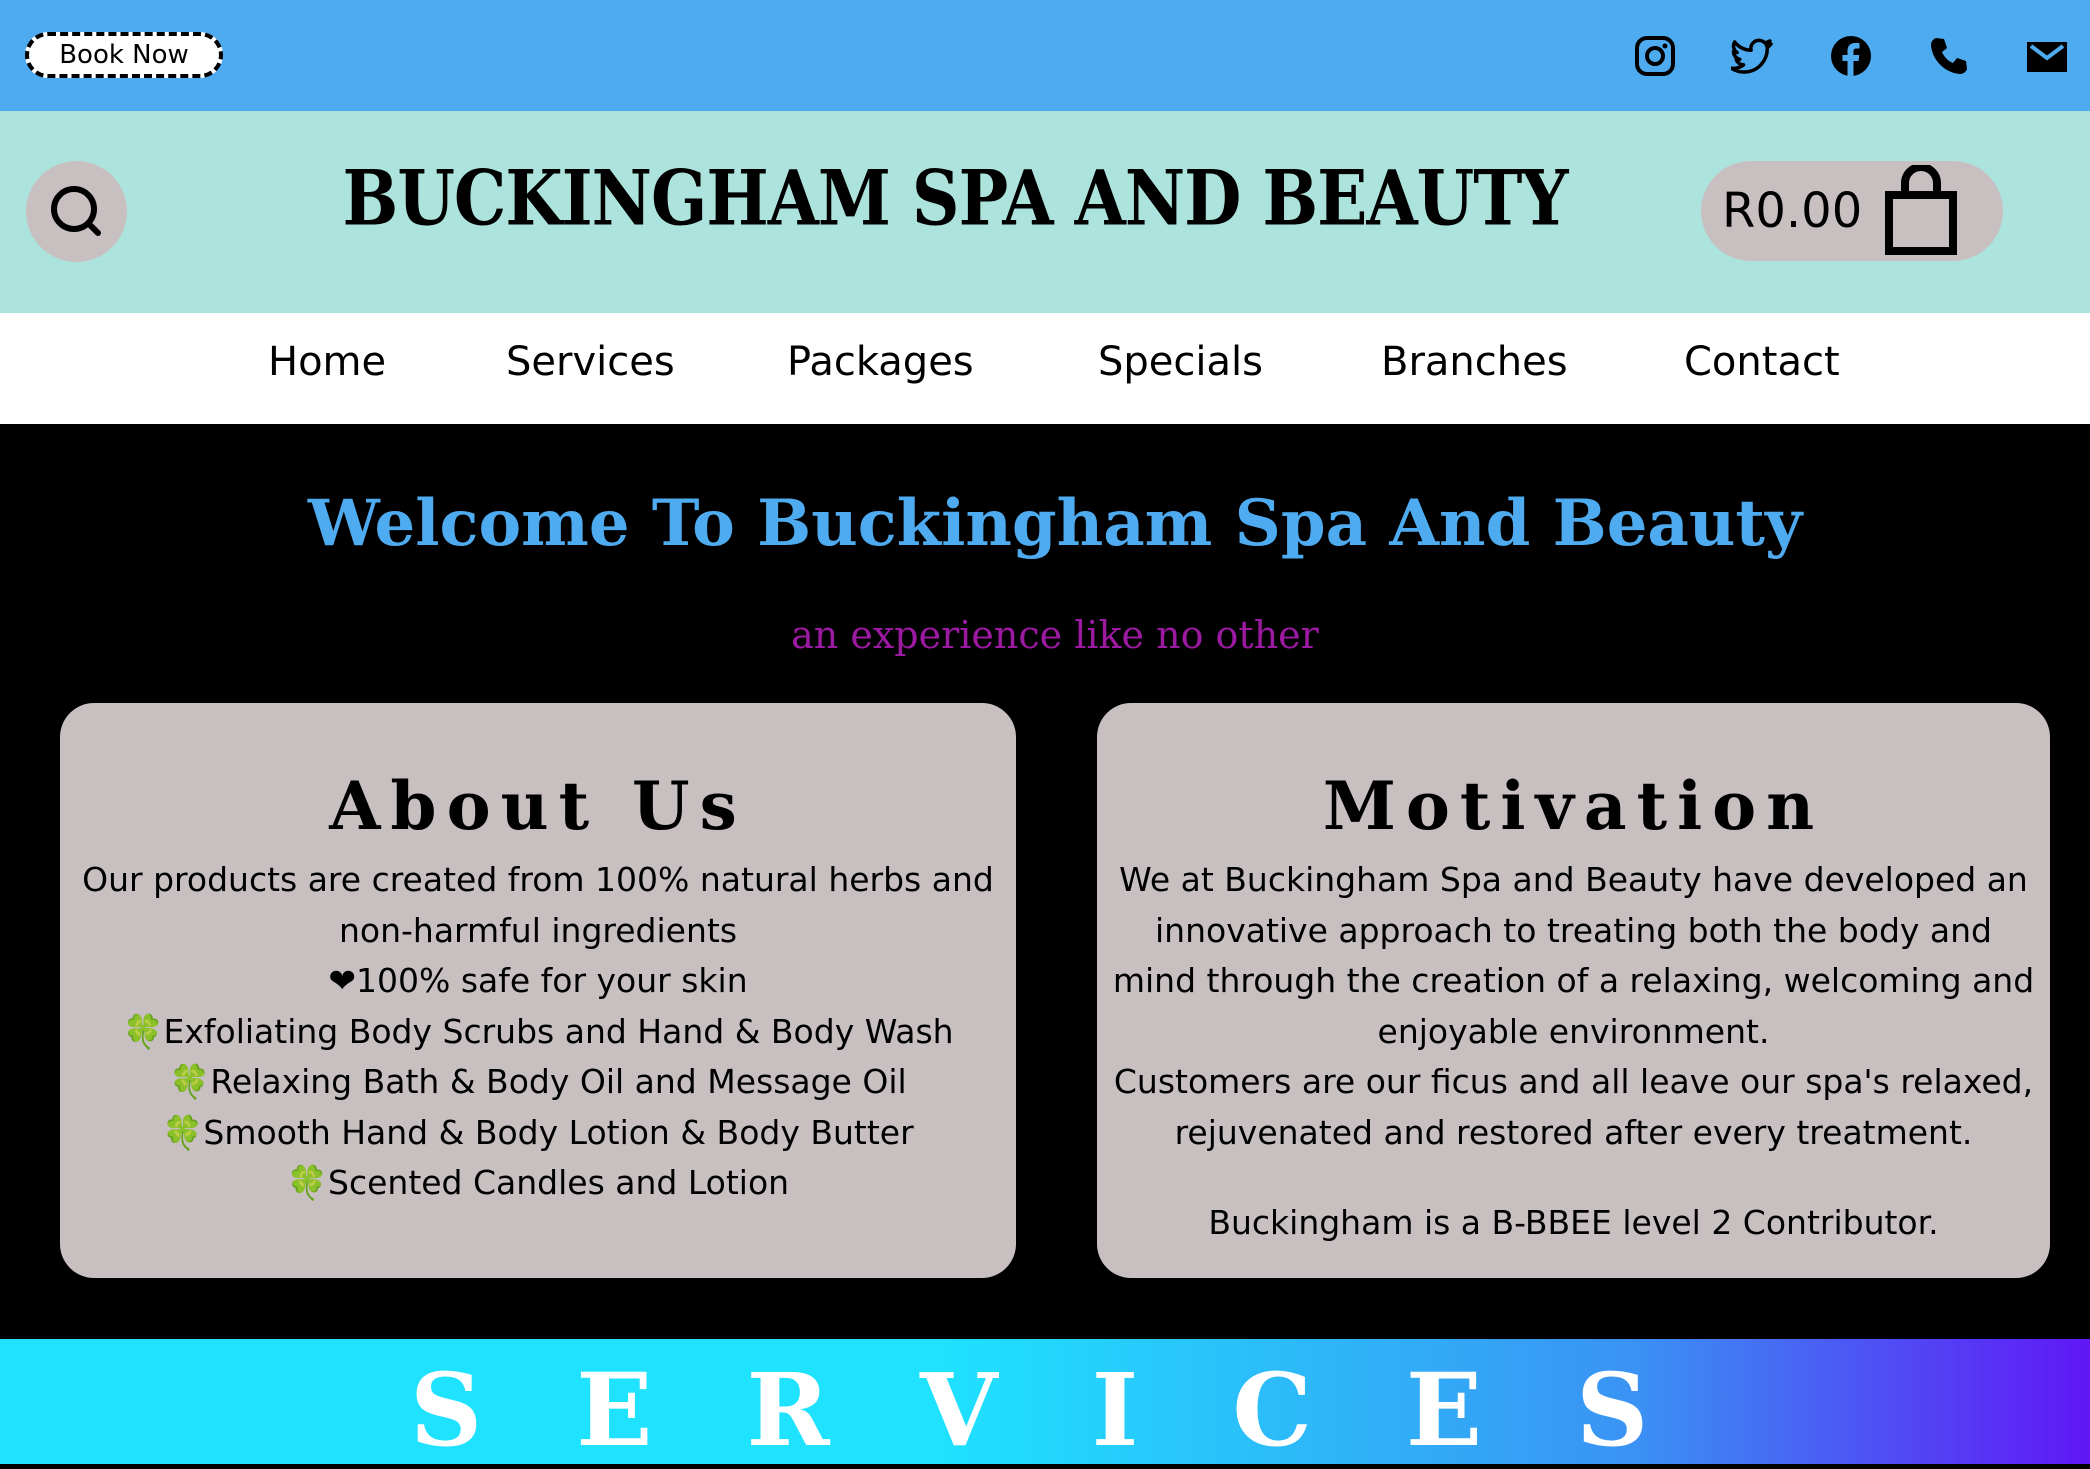 The image size is (2090, 1469). I want to click on book-now-button: Book Now, so click(124, 55).